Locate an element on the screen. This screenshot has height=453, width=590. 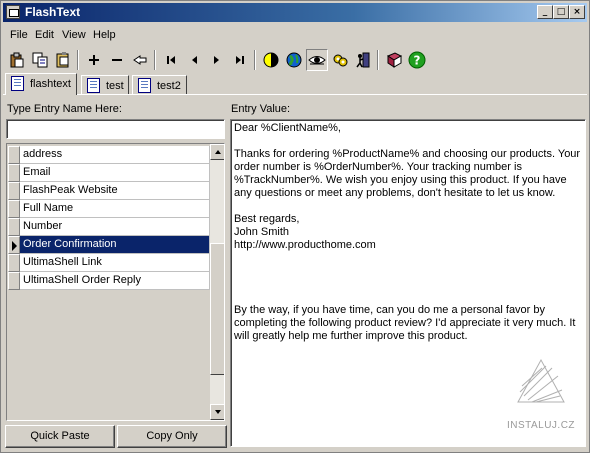
list-item-label: Full Name is located at coordinates (115, 209).